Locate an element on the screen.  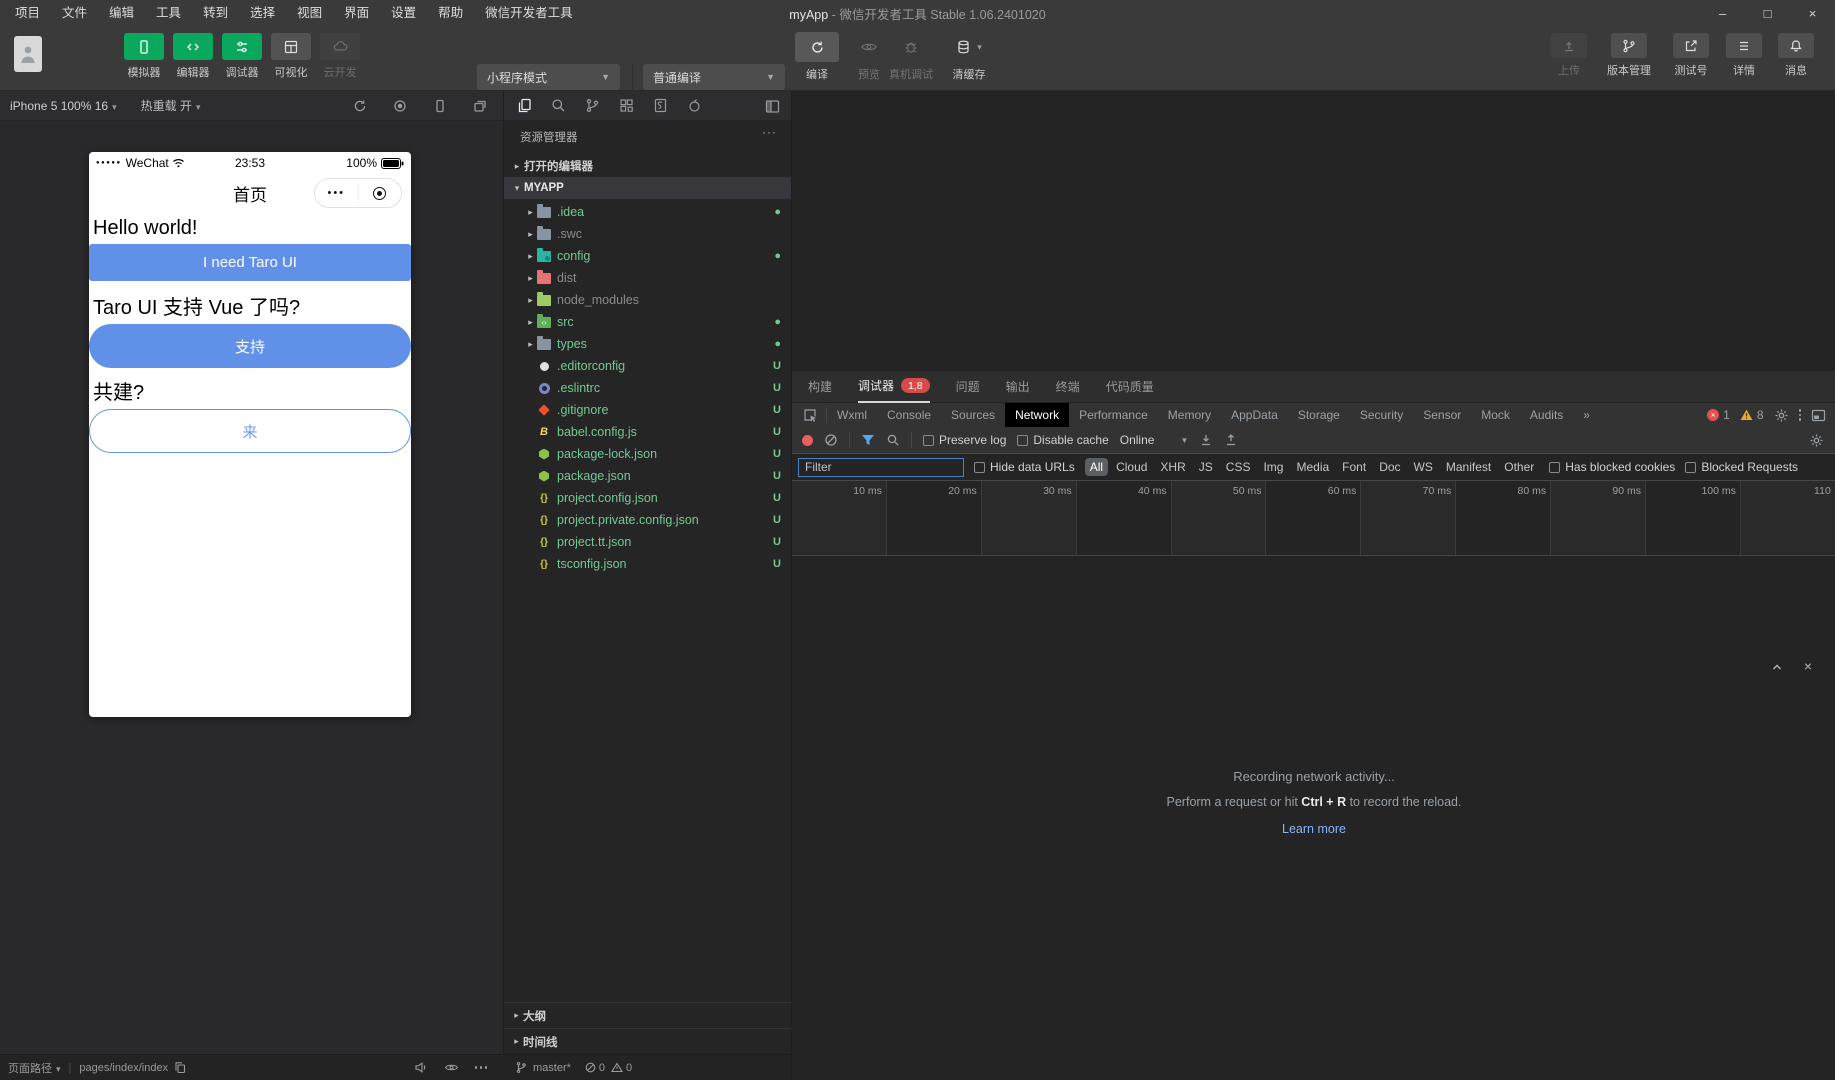
menu-item: 微信开发者工具 is located at coordinates (529, 13).